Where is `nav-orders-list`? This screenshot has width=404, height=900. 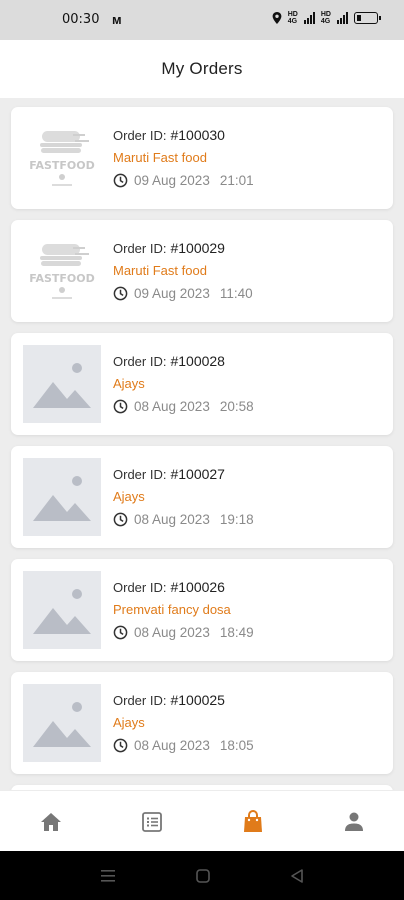 nav-orders-list is located at coordinates (152, 822).